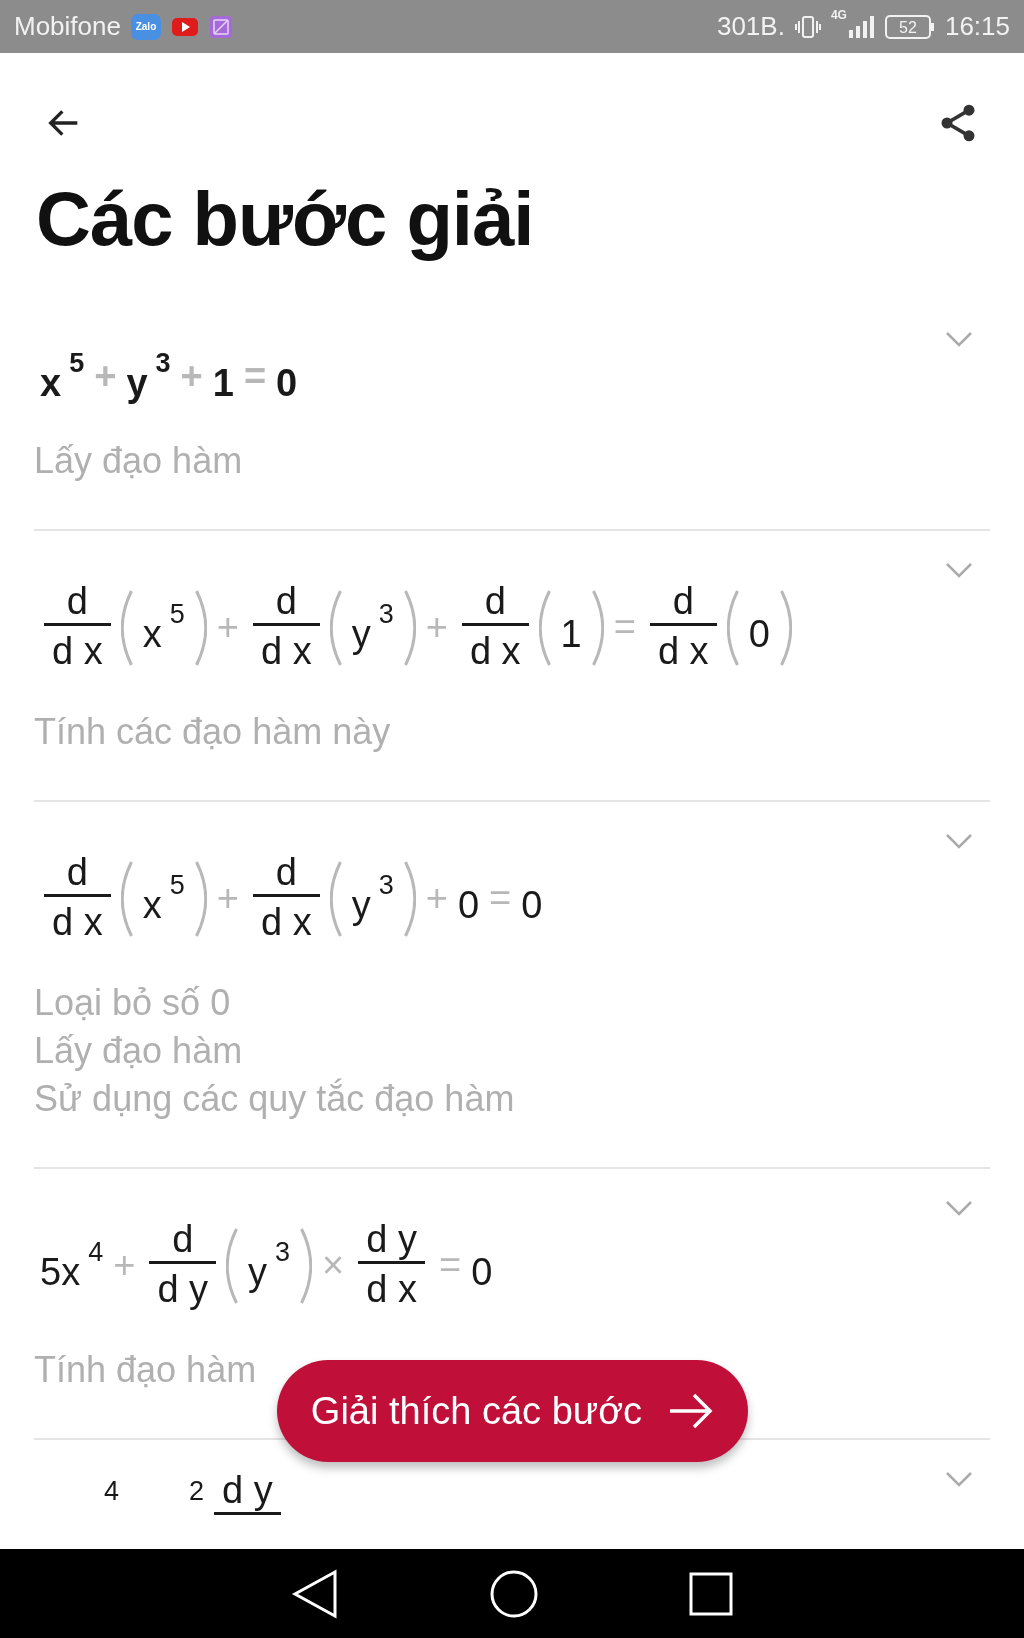  What do you see at coordinates (132, 1003) in the screenshot?
I see `step-description: Loại bỏ số 0` at bounding box center [132, 1003].